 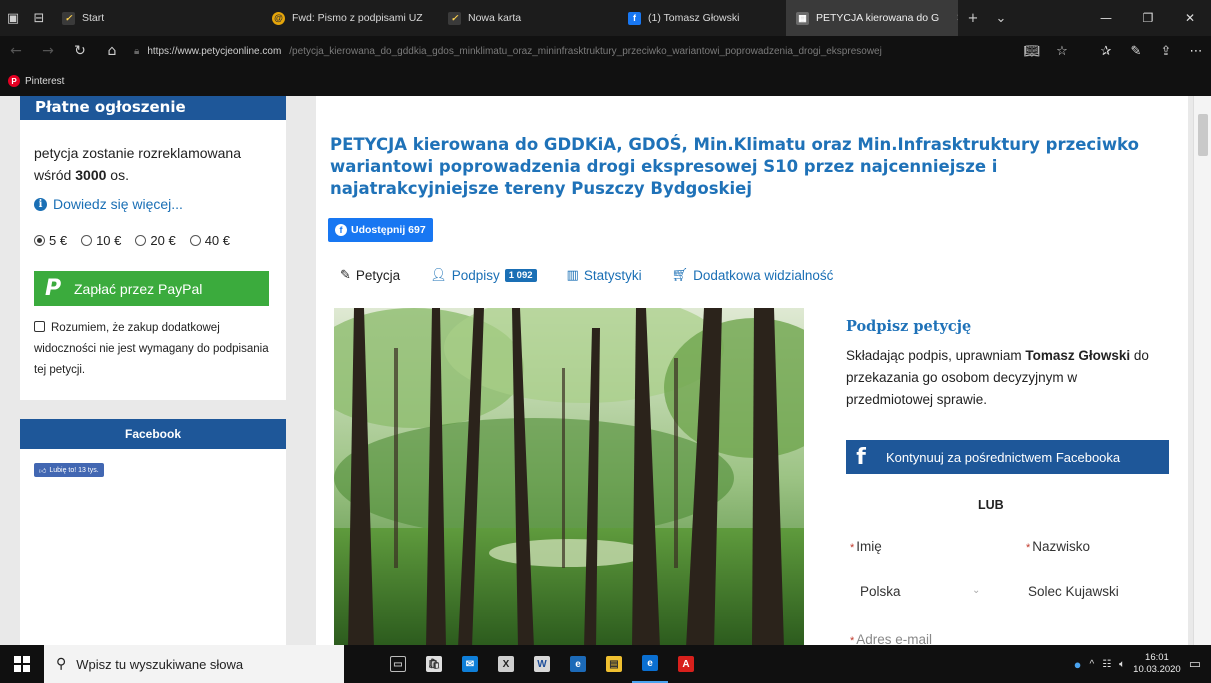 I want to click on paypal-icon: P, so click(x=53, y=288).